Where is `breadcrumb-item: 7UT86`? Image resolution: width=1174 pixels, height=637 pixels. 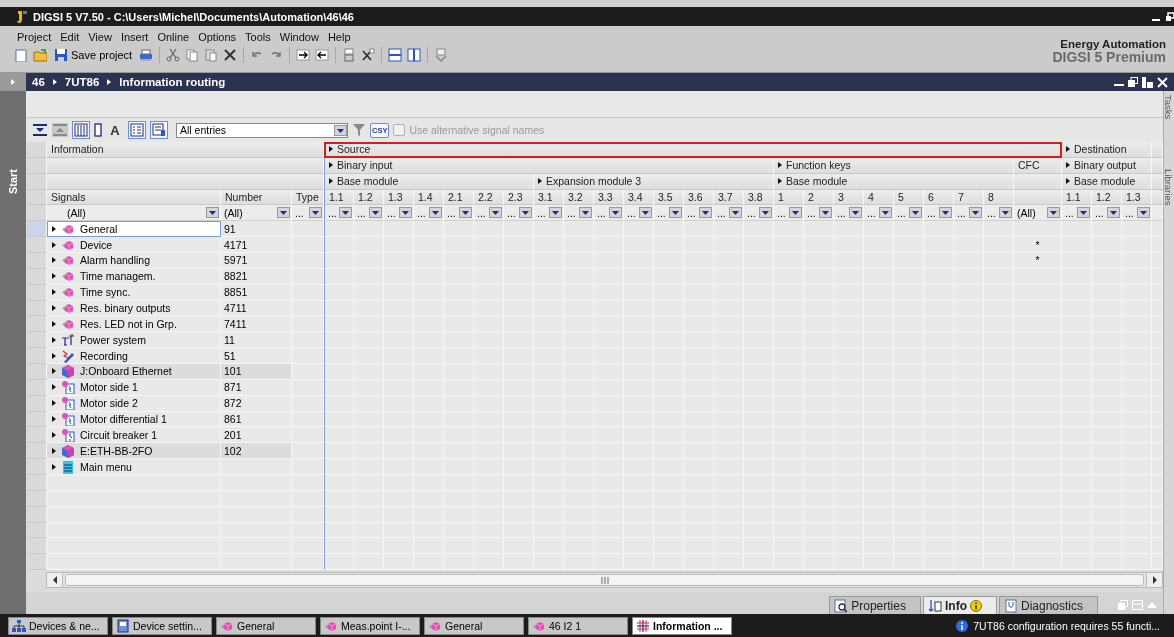 breadcrumb-item: 7UT86 is located at coordinates (82, 82).